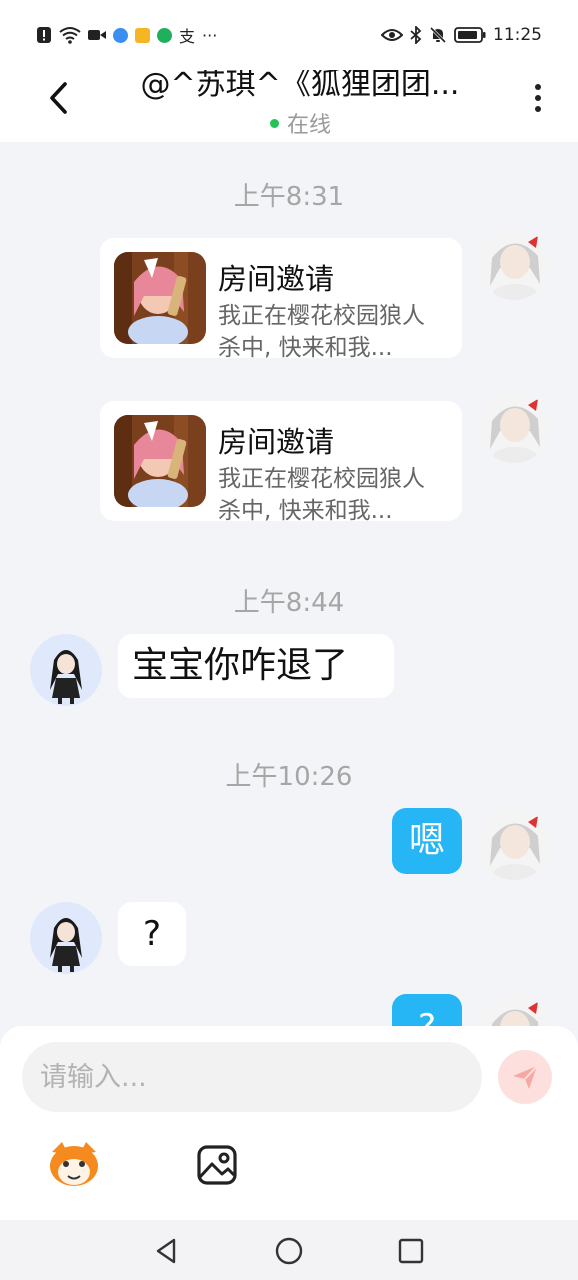 This screenshot has width=578, height=1280. I want to click on alipay-icon: 支, so click(187, 36).